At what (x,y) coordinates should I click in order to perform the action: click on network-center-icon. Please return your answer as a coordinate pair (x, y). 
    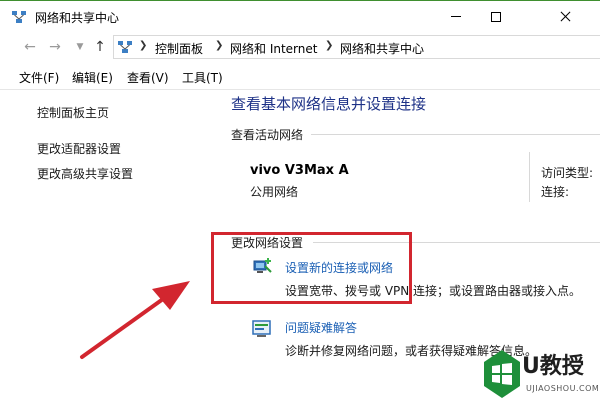
    Looking at the image, I should click on (19, 17).